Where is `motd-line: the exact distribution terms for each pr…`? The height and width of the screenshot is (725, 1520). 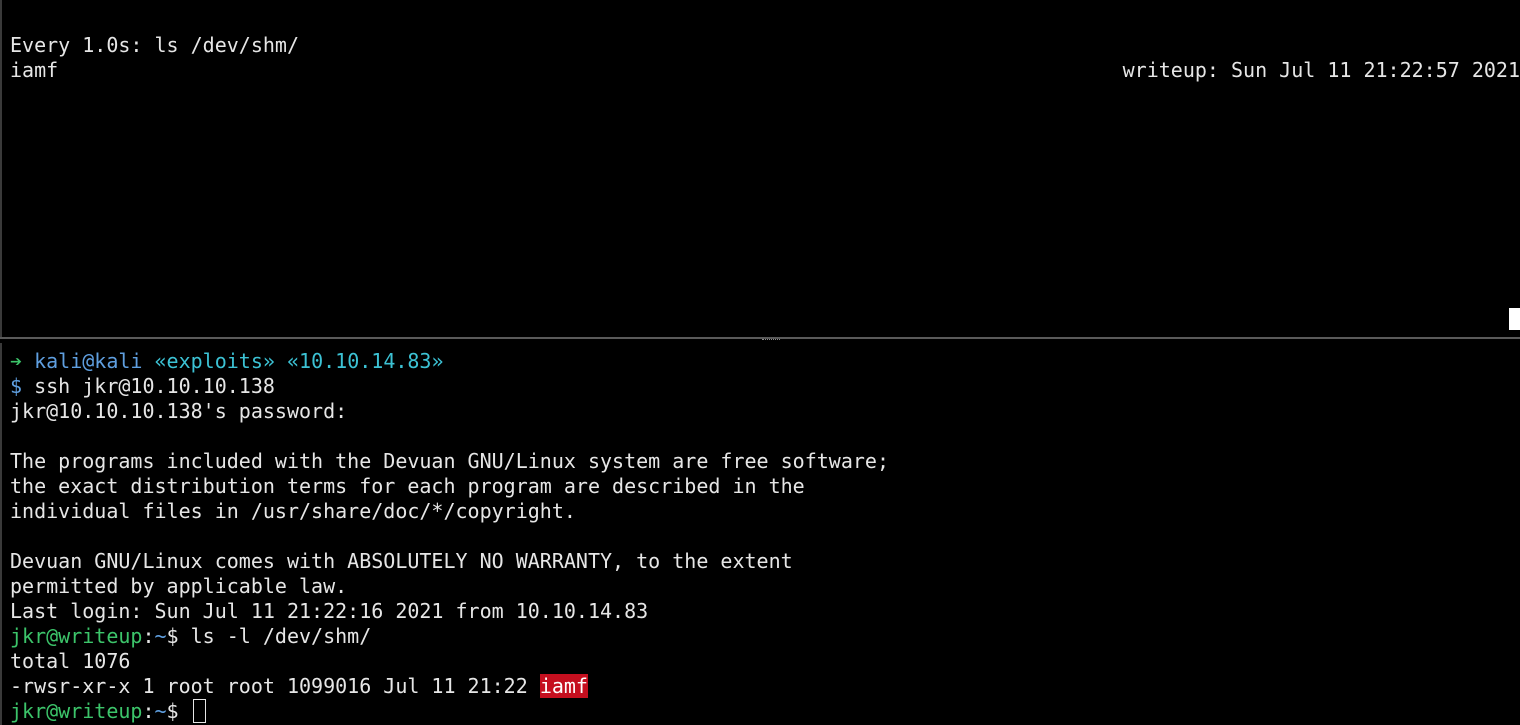 motd-line: the exact distribution terms for each pr… is located at coordinates (407, 486).